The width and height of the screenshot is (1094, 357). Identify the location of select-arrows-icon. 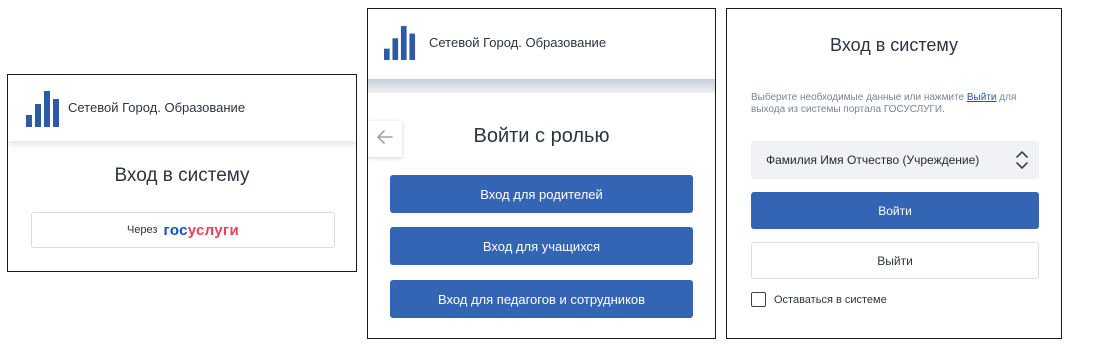
(1022, 161).